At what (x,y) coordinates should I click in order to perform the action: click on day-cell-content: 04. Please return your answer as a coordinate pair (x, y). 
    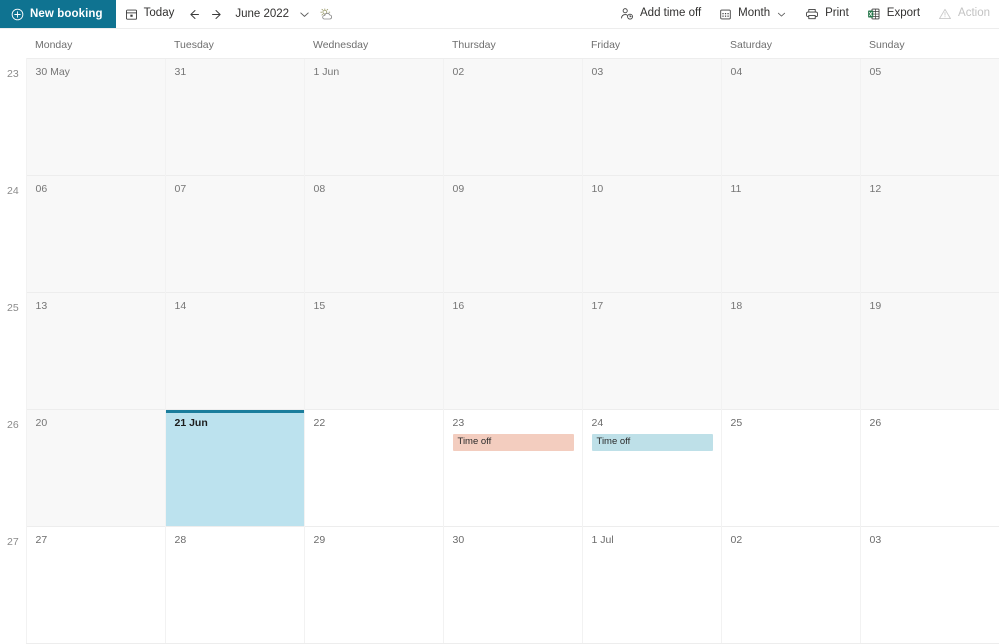
    Looking at the image, I should click on (791, 117).